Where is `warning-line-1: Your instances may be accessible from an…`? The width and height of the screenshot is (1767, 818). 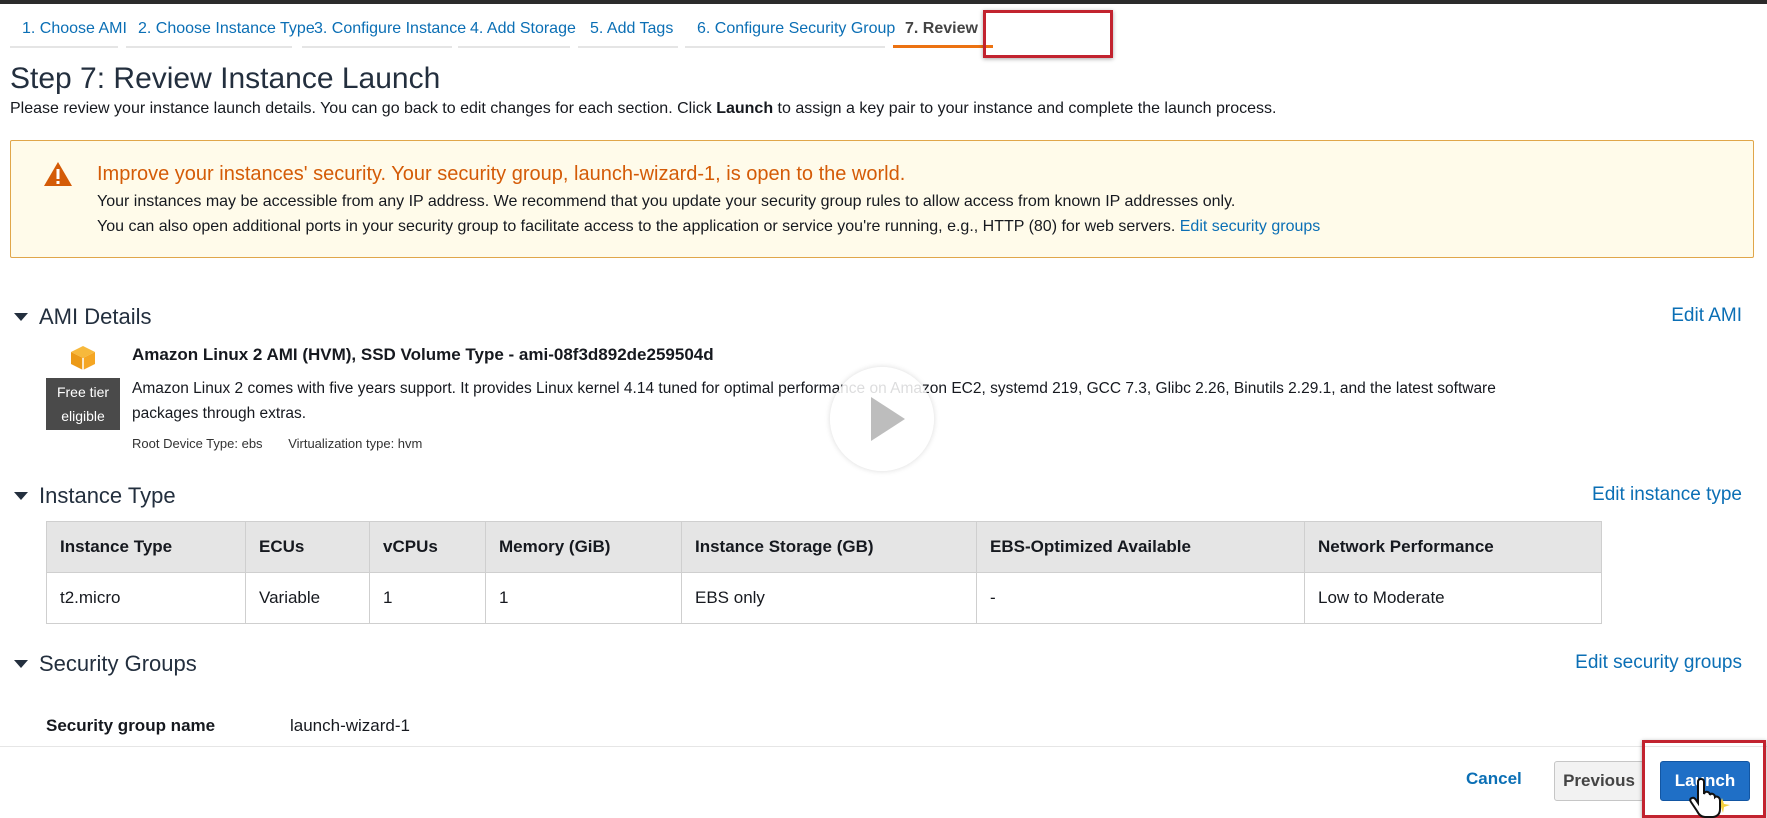 warning-line-1: Your instances may be accessible from an… is located at coordinates (666, 201).